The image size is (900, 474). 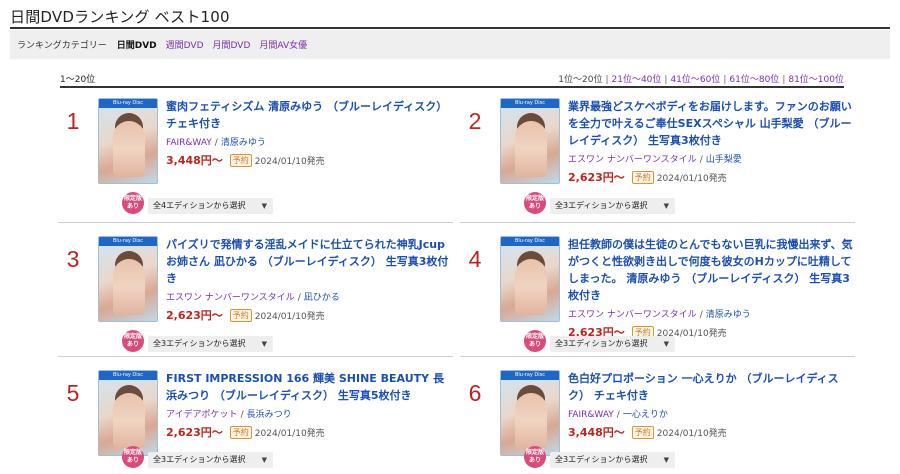 What do you see at coordinates (322, 298) in the screenshot?
I see `actress-link: 凪ひかる` at bounding box center [322, 298].